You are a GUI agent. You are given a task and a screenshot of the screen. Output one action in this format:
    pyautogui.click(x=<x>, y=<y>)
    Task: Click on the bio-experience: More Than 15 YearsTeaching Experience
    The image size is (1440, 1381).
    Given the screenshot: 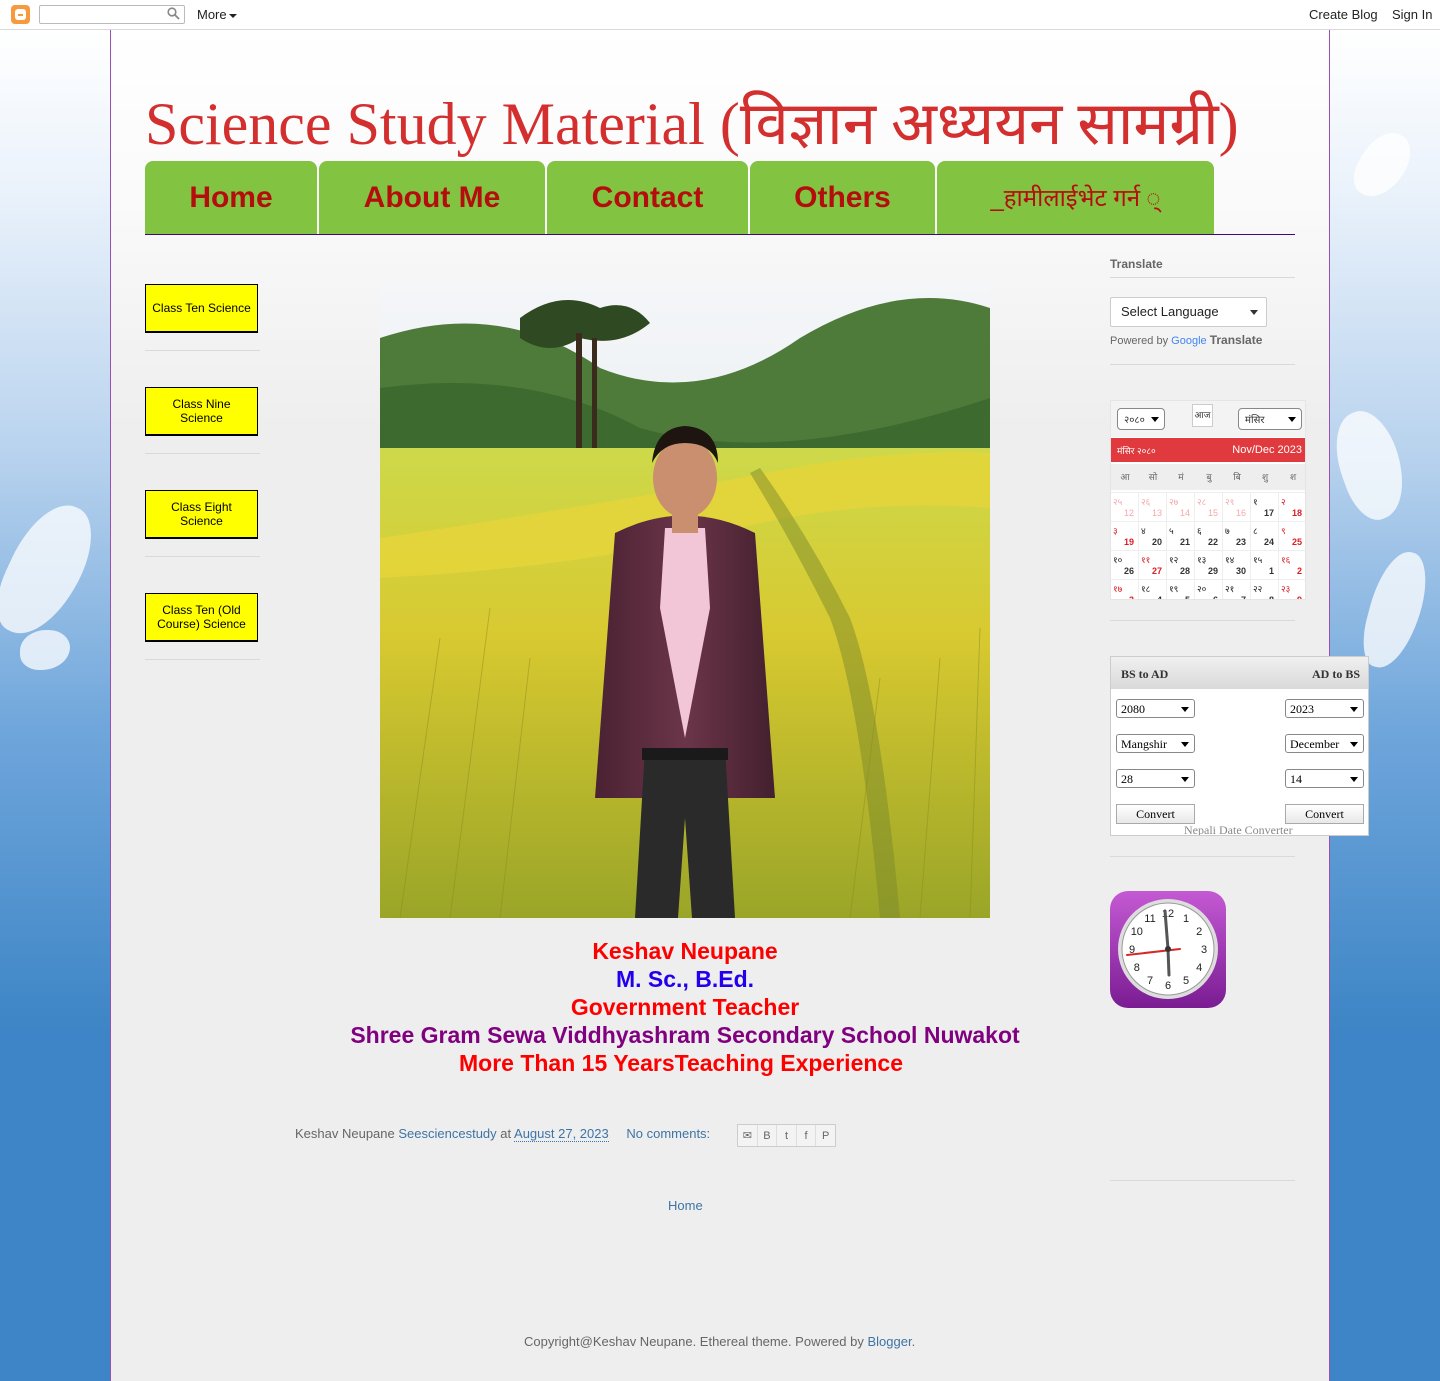 What is the action you would take?
    pyautogui.click(x=680, y=1063)
    